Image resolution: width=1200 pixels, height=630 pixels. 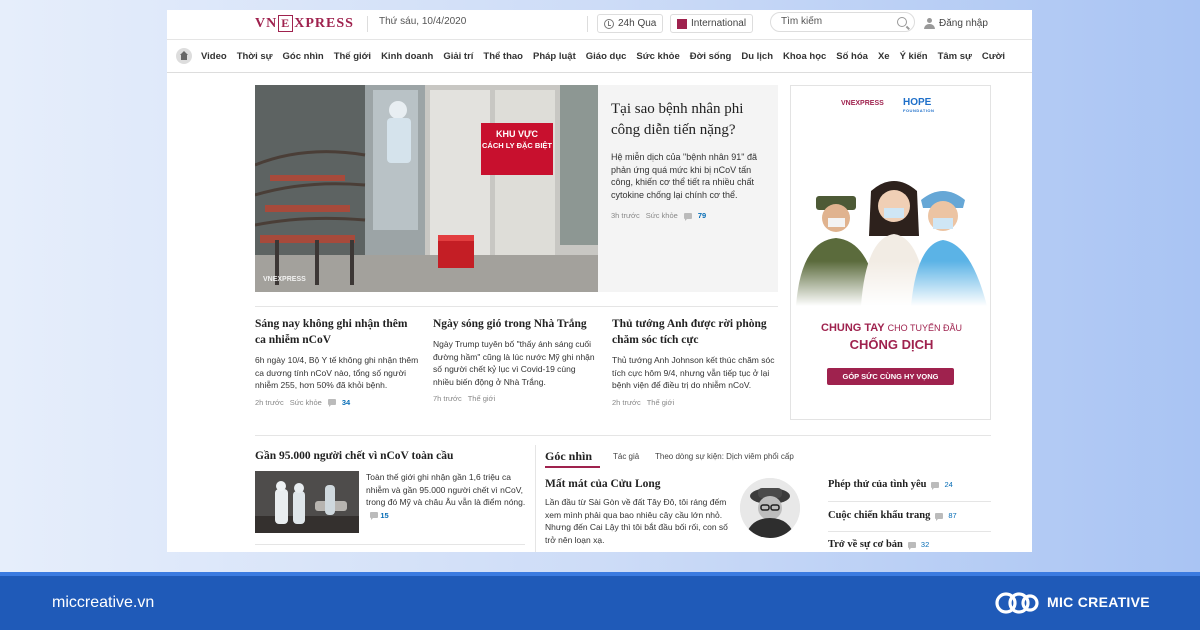 I want to click on side-article-comments: 87, so click(x=952, y=515).